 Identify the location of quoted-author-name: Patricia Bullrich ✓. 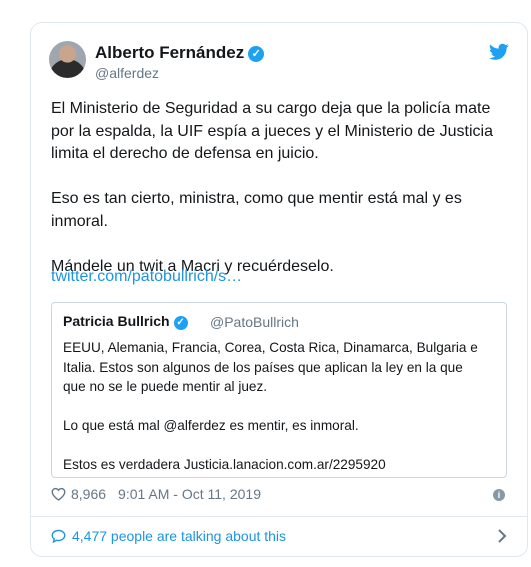
(125, 321).